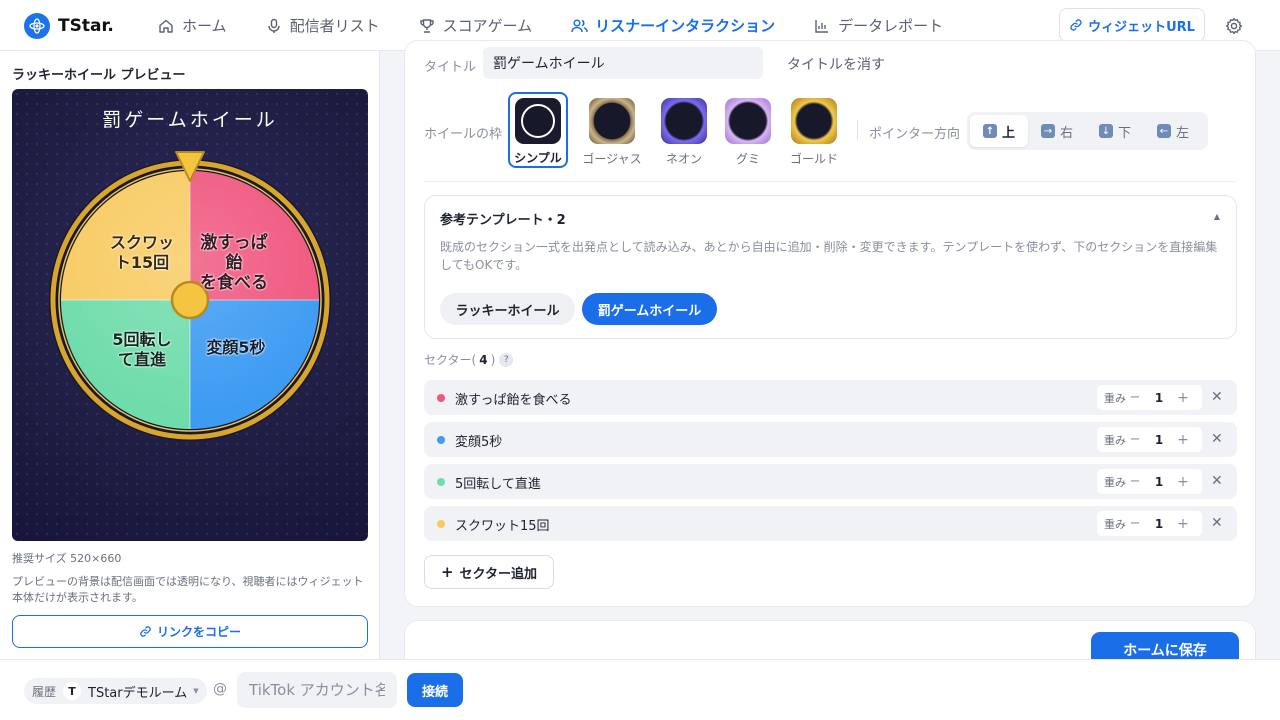 This screenshot has height=720, width=1280. What do you see at coordinates (1163, 131) in the screenshot?
I see `arrow-left-icon: ←` at bounding box center [1163, 131].